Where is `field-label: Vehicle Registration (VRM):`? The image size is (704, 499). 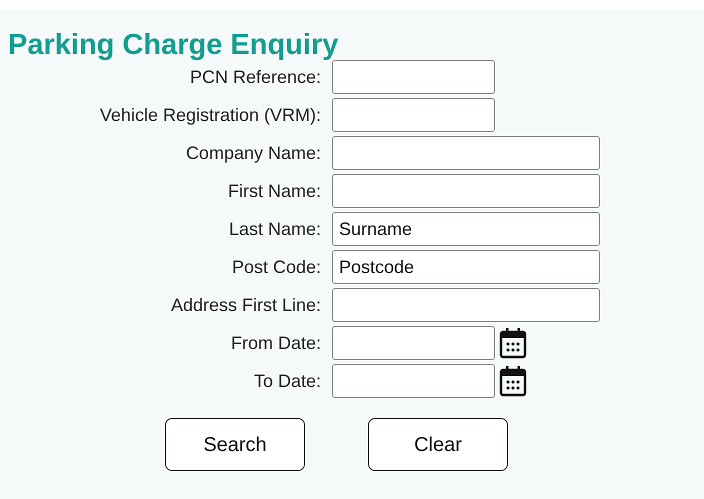 field-label: Vehicle Registration (VRM): is located at coordinates (210, 115).